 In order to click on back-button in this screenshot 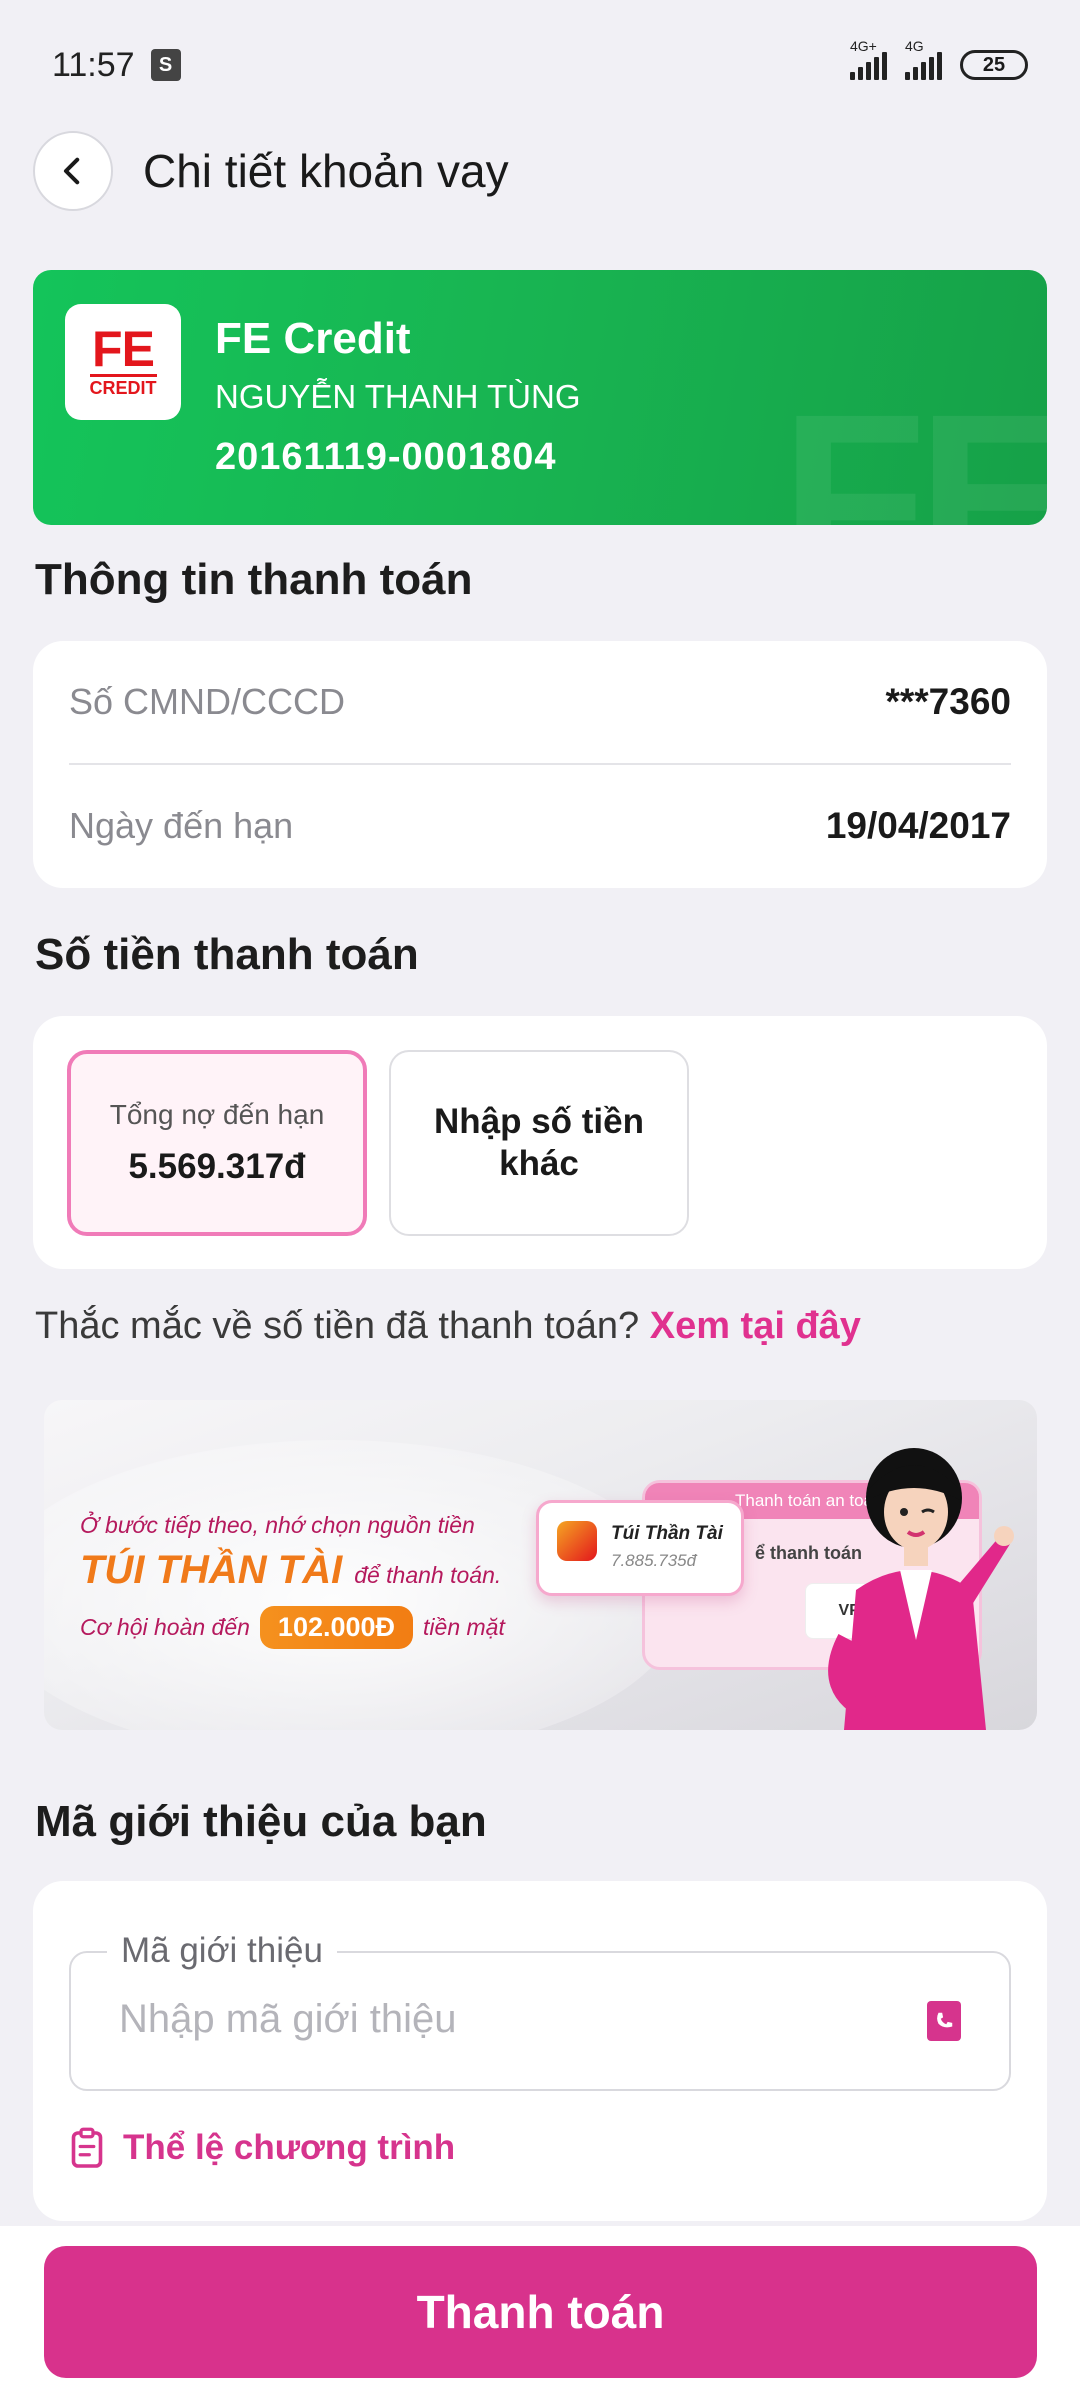, I will do `click(73, 171)`.